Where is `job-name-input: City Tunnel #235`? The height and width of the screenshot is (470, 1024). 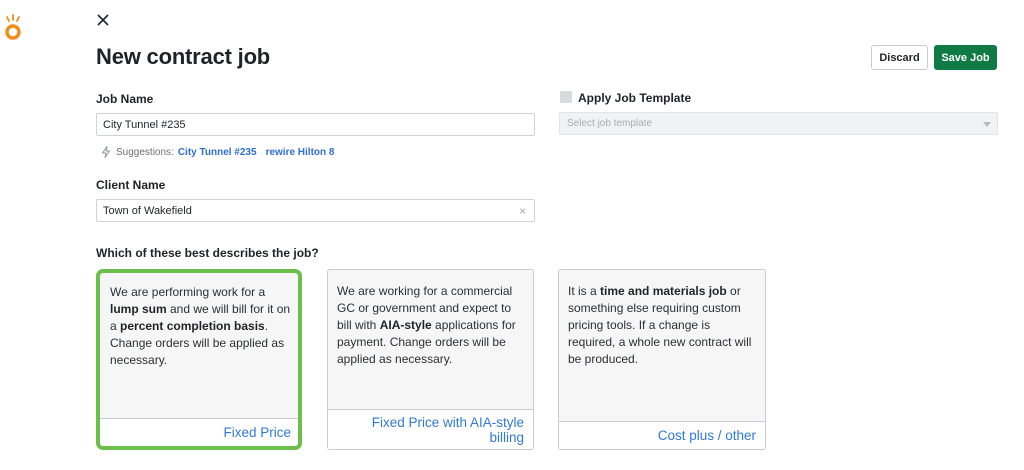 job-name-input: City Tunnel #235 is located at coordinates (315, 124).